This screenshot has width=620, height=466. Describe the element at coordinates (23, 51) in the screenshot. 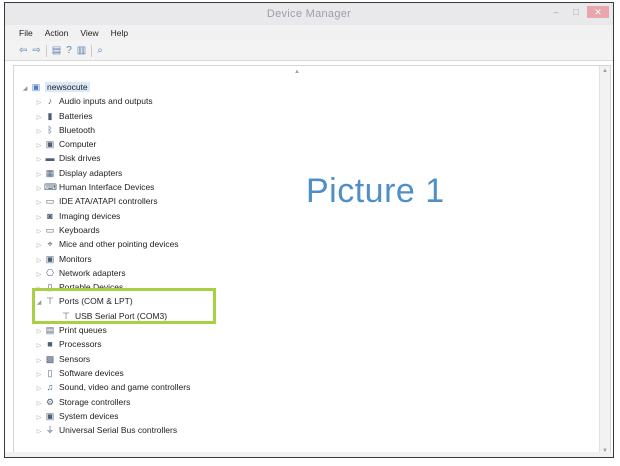

I see `back-icon: ⇦` at that location.